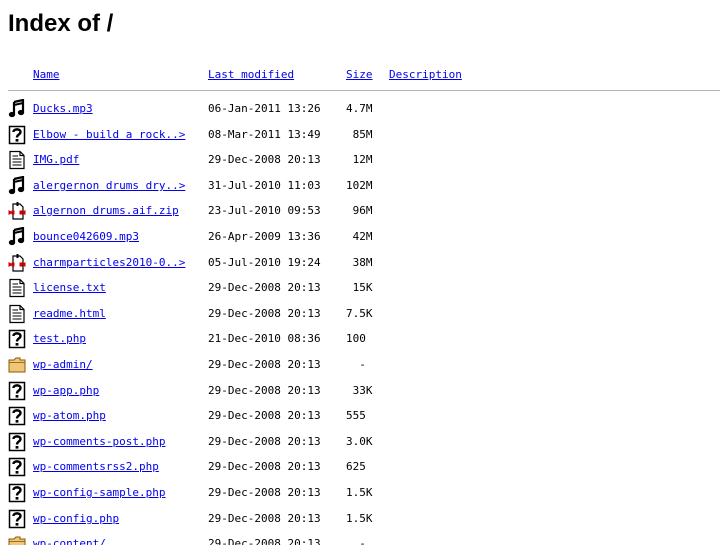  I want to click on size-value: 100, so click(359, 338).